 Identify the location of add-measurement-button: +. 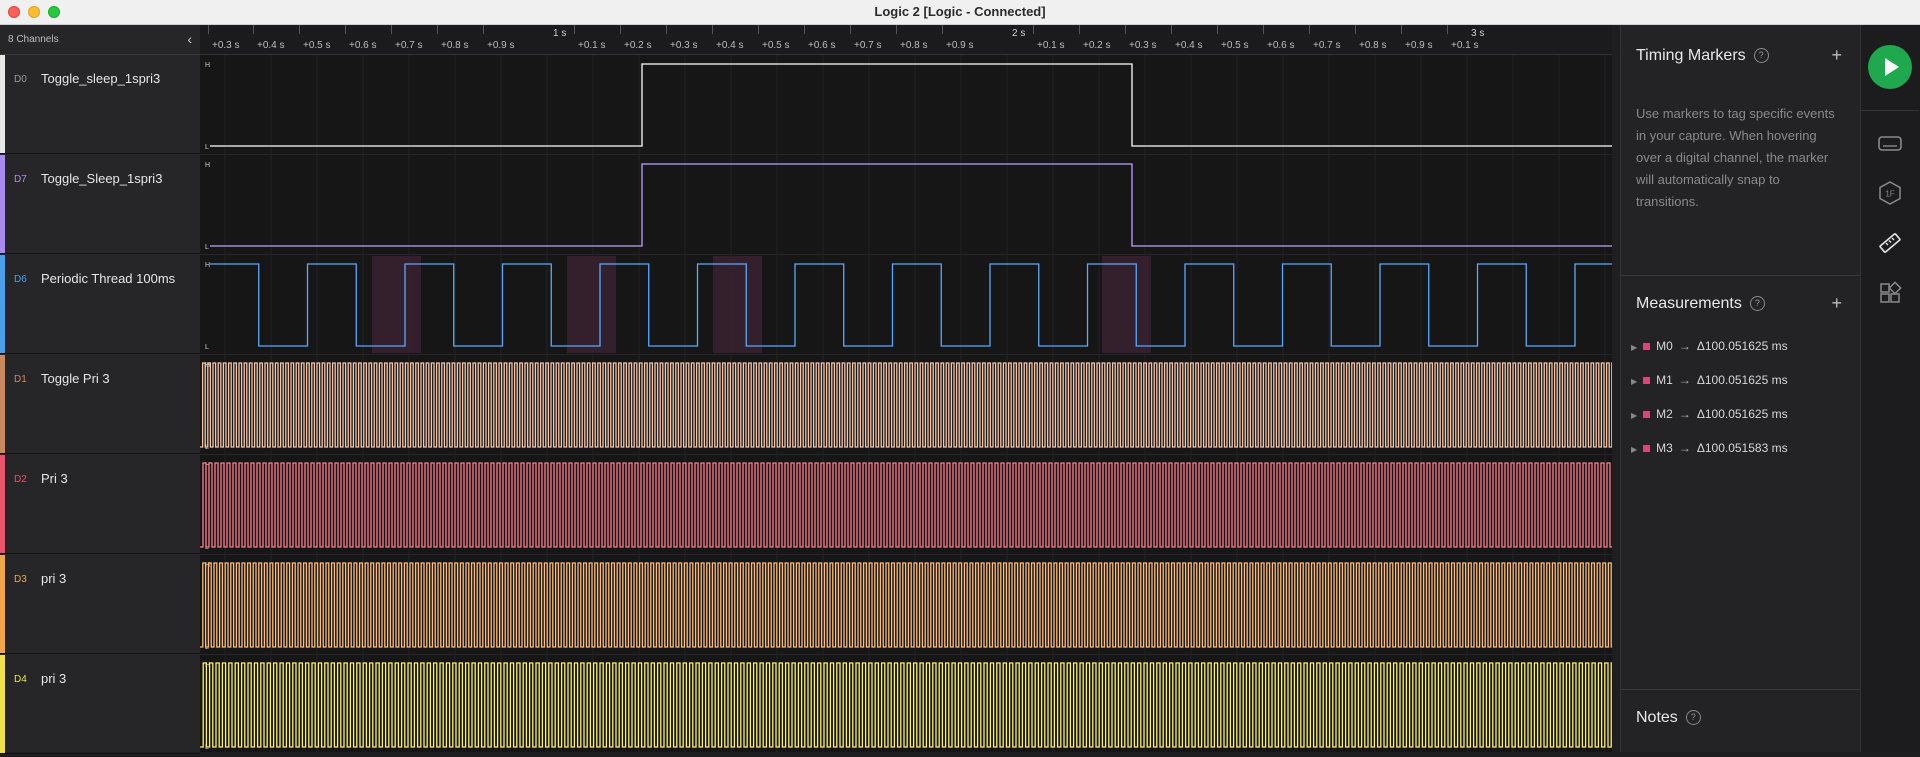
(1836, 303).